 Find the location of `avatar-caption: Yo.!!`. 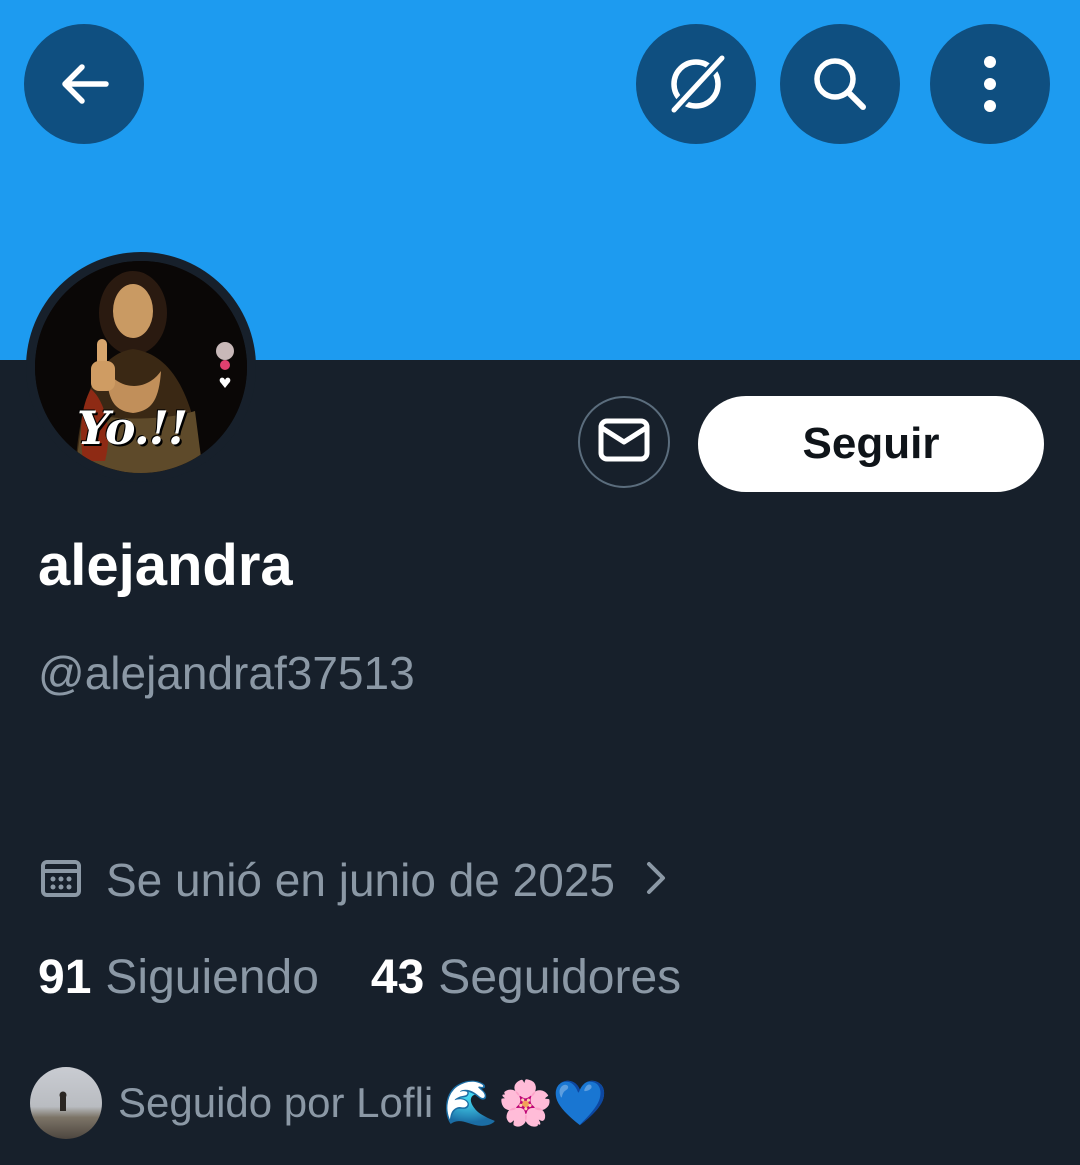

avatar-caption: Yo.!! is located at coordinates (132, 428).